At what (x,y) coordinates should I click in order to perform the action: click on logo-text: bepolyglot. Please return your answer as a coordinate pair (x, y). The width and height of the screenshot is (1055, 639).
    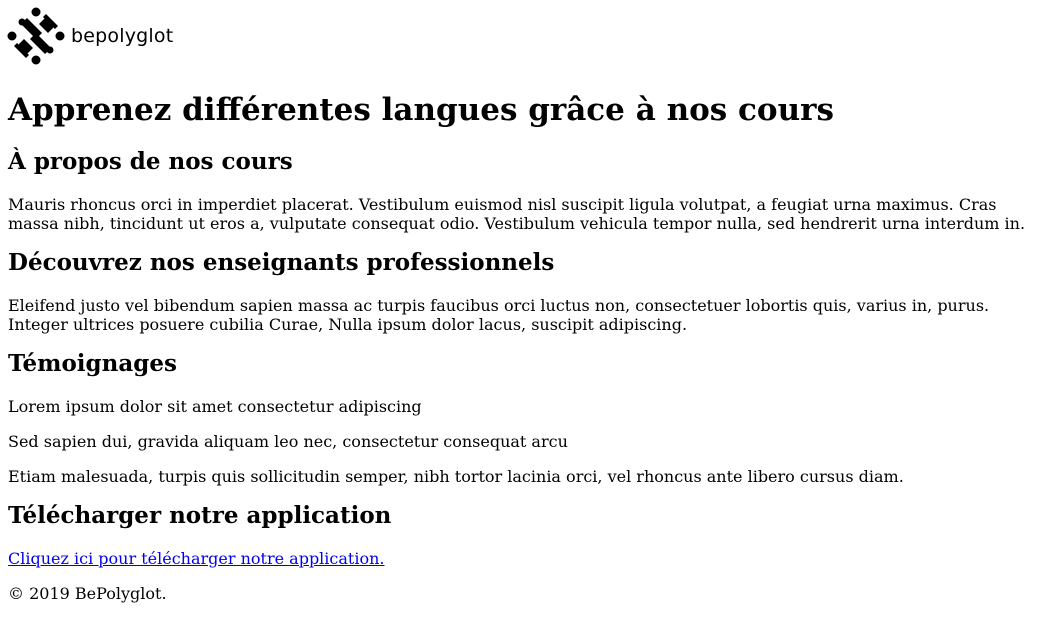
    Looking at the image, I should click on (122, 36).